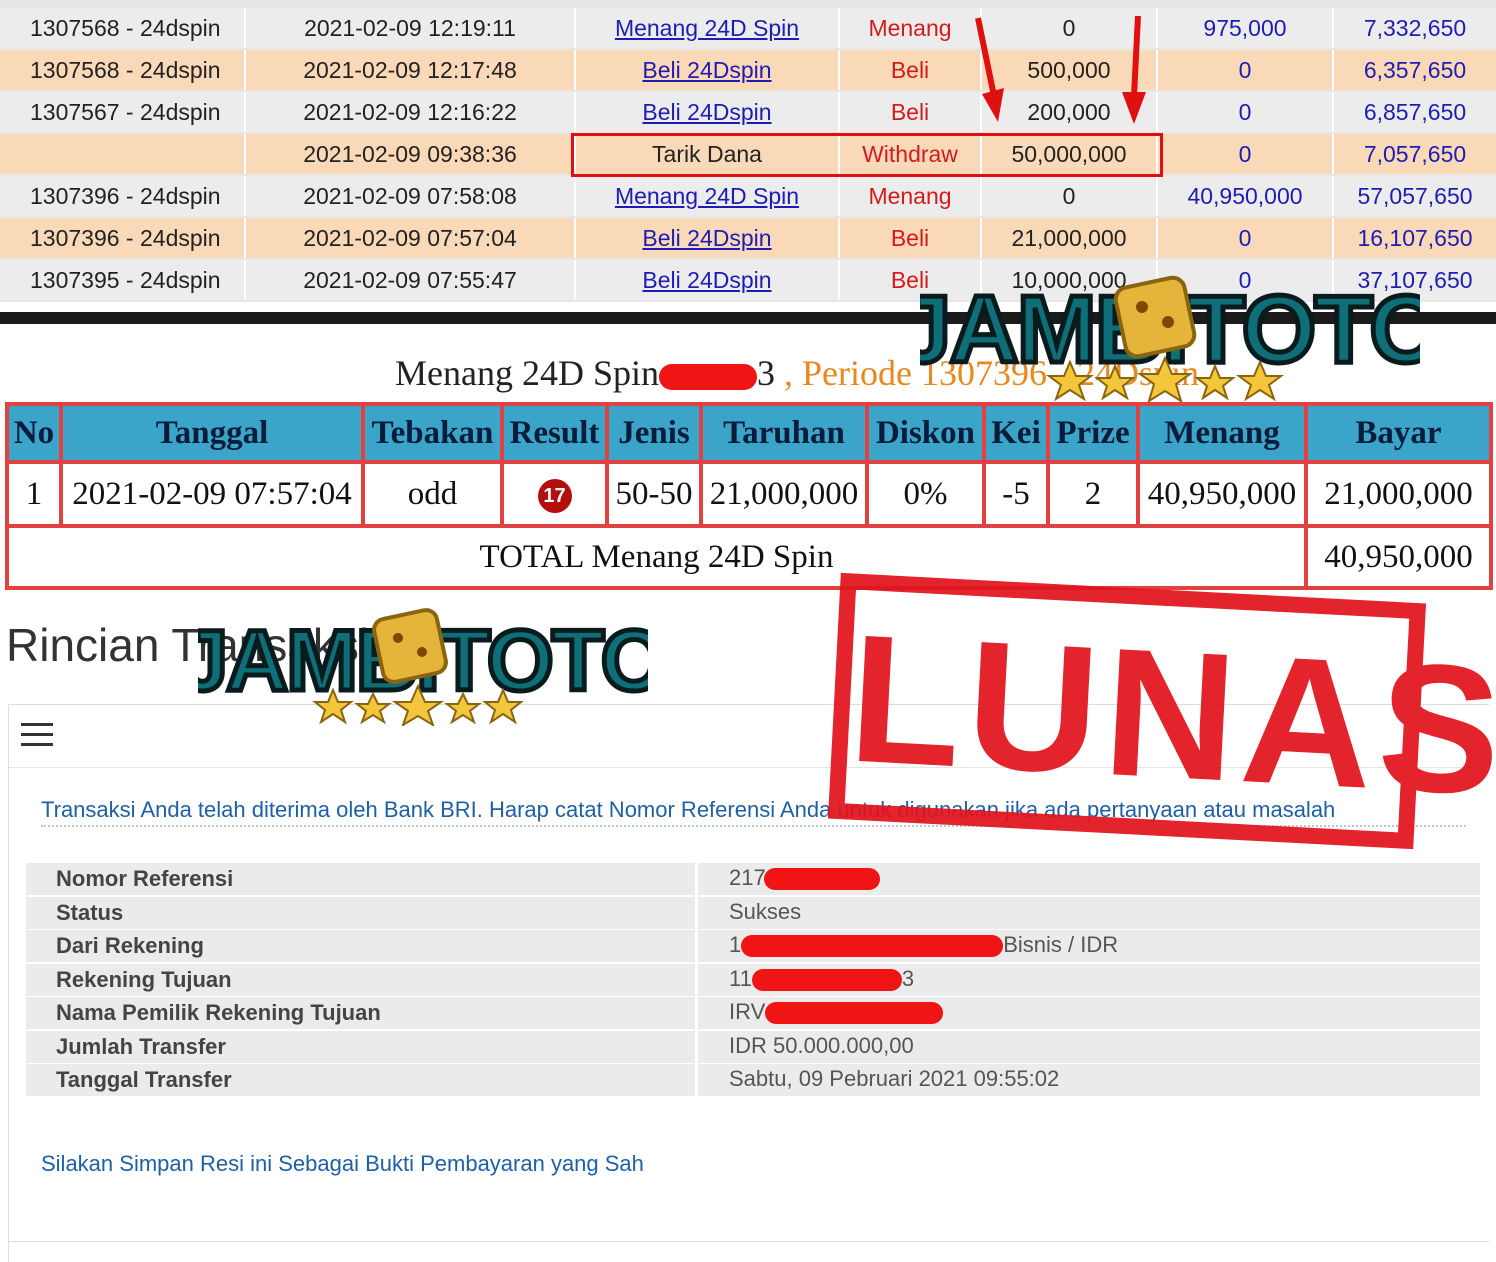  I want to click on saldo-cell: 16,107,650, so click(1415, 238).